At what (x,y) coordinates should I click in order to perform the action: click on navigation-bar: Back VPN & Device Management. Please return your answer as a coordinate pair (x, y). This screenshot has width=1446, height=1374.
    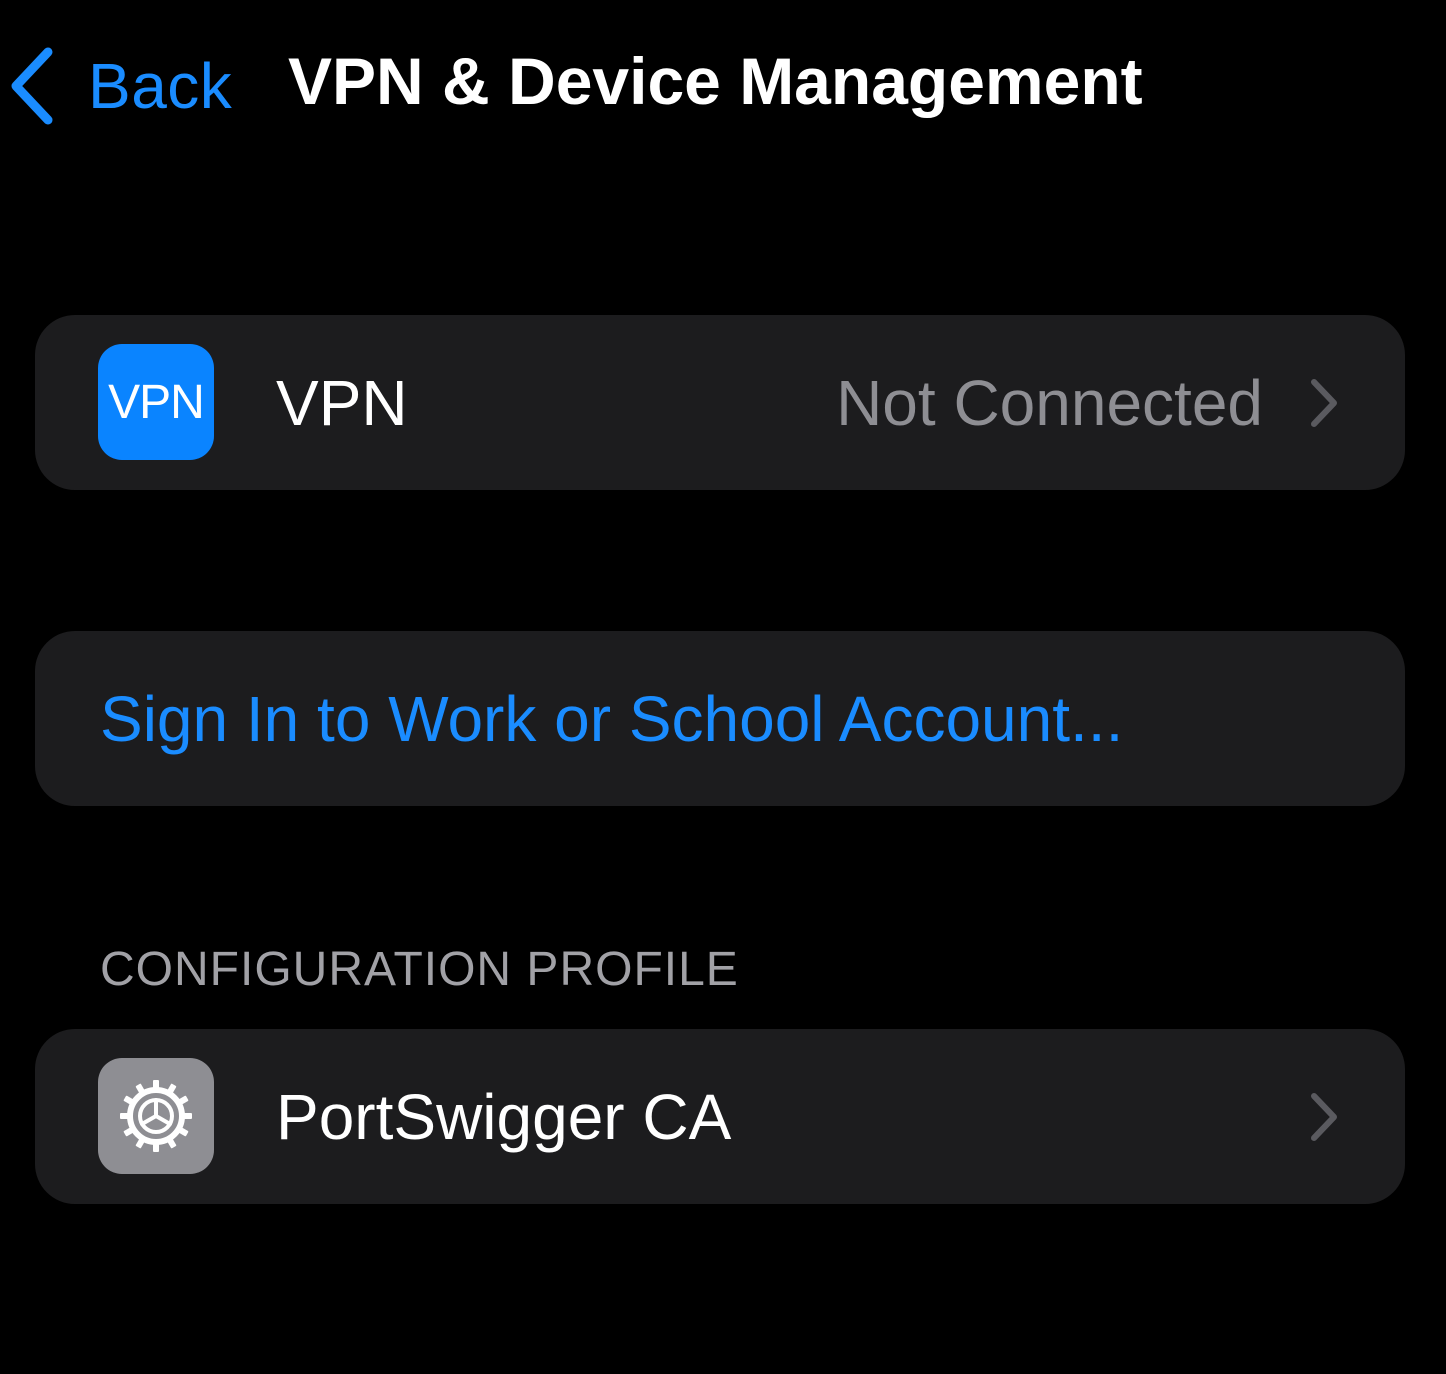
    Looking at the image, I should click on (723, 87).